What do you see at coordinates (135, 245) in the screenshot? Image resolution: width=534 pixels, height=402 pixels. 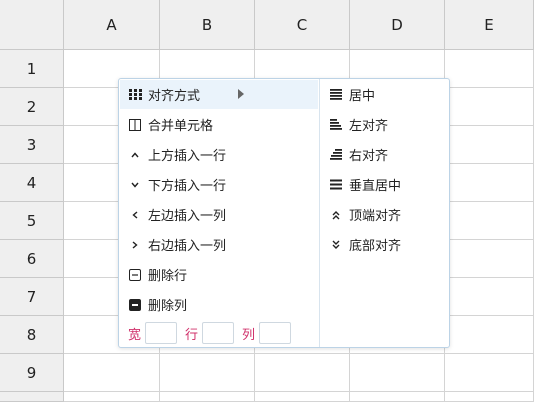 I see `chevron-right-icon` at bounding box center [135, 245].